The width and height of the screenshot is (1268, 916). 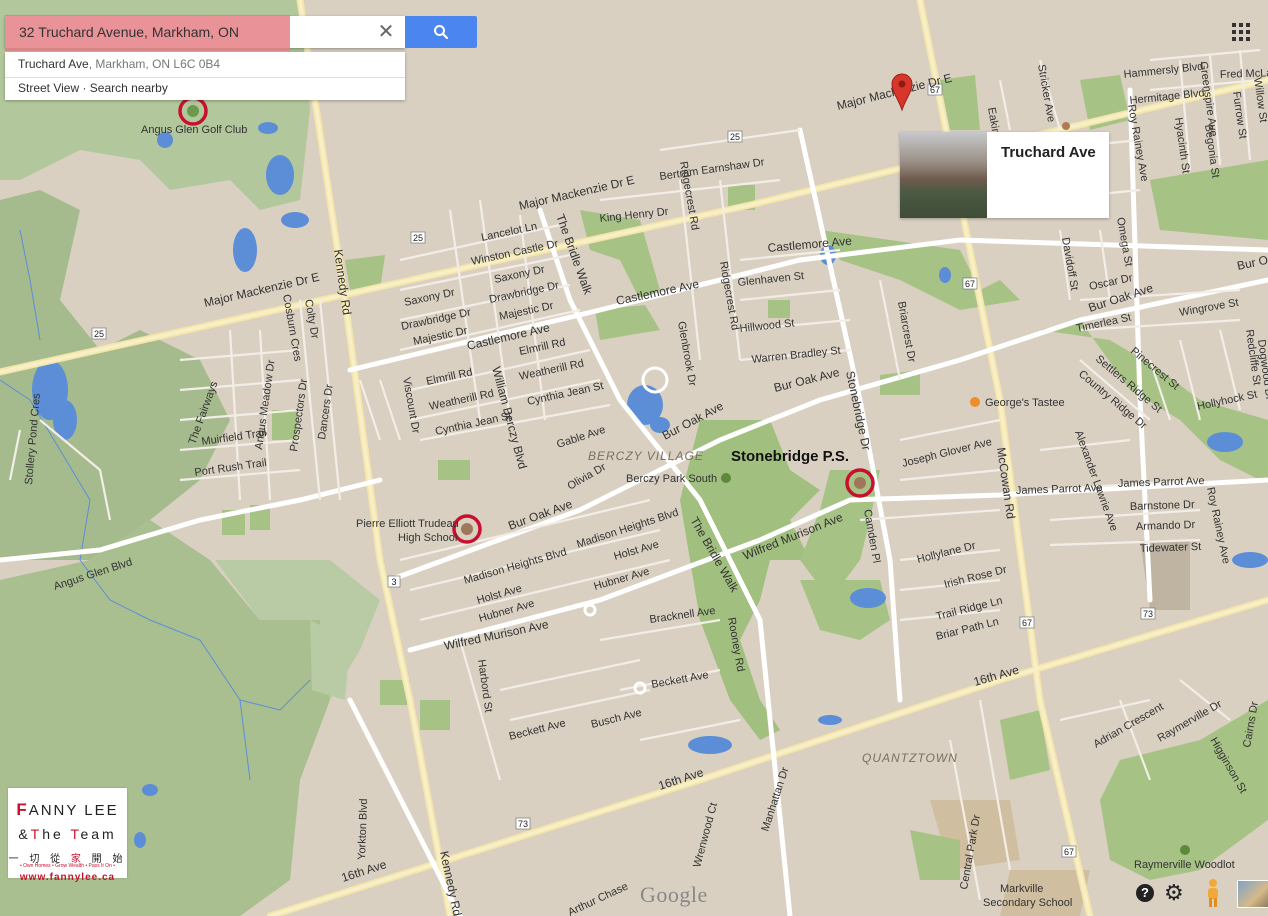 I want to click on street-label: Tidewater St, so click(x=1171, y=548).